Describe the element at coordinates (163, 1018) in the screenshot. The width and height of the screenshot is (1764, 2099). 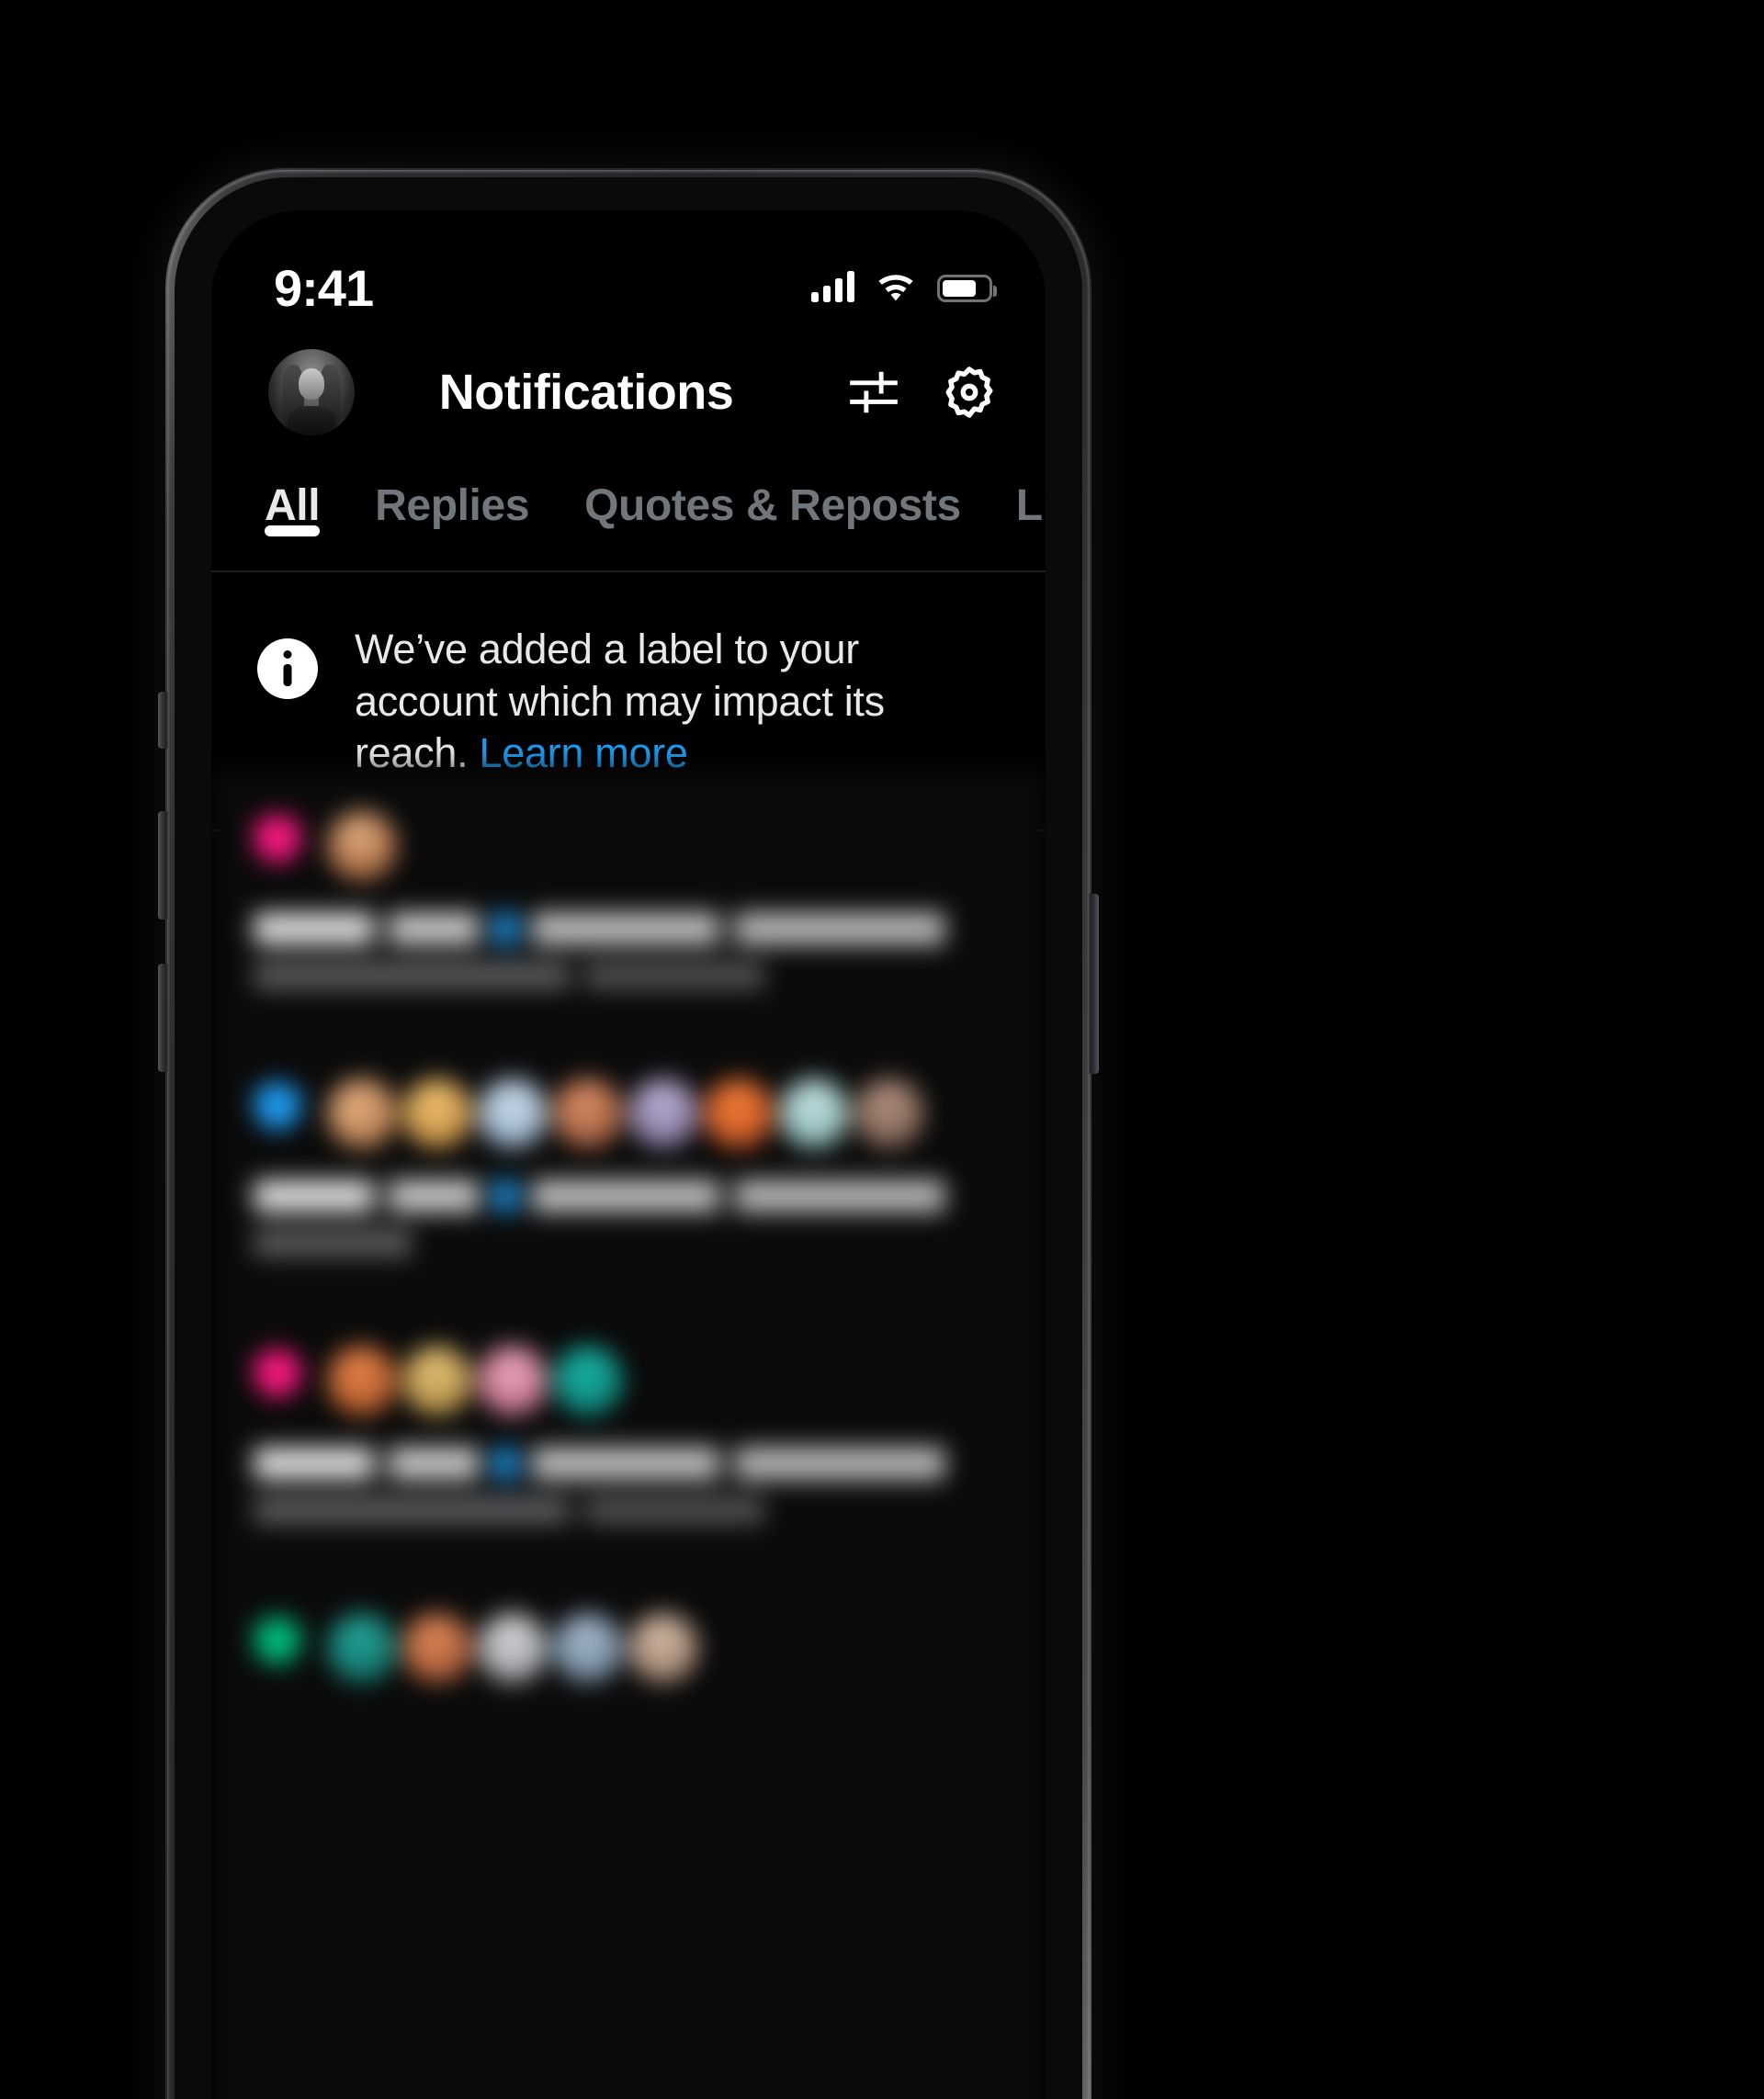
I see `volume-down-button` at that location.